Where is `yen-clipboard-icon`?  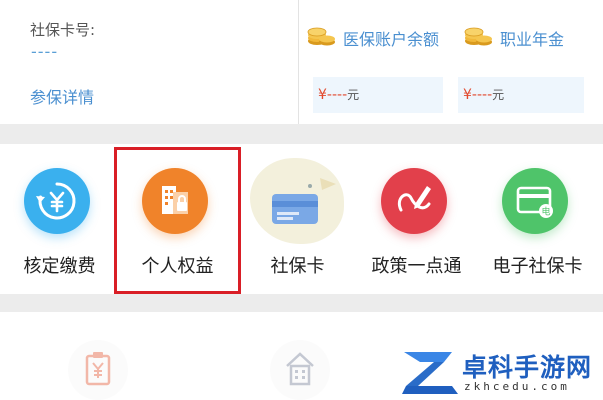 yen-clipboard-icon is located at coordinates (98, 370).